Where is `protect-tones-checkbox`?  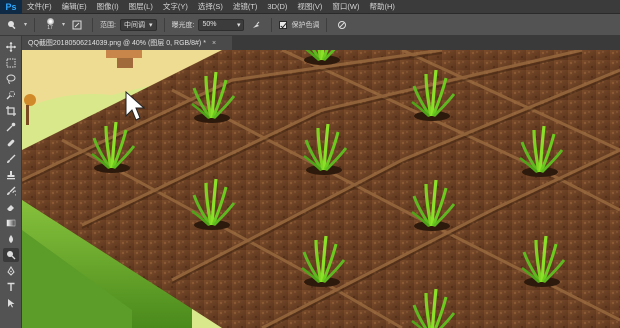 protect-tones-checkbox is located at coordinates (283, 24).